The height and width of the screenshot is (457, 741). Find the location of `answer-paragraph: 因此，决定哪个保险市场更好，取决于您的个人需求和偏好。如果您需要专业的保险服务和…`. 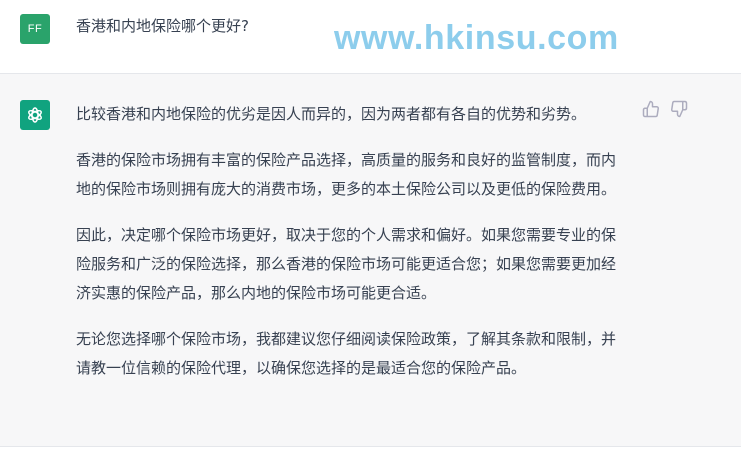

answer-paragraph: 因此，决定哪个保险市场更好，取决于您的个人需求和偏好。如果您需要专业的保险服务和… is located at coordinates (346, 264).